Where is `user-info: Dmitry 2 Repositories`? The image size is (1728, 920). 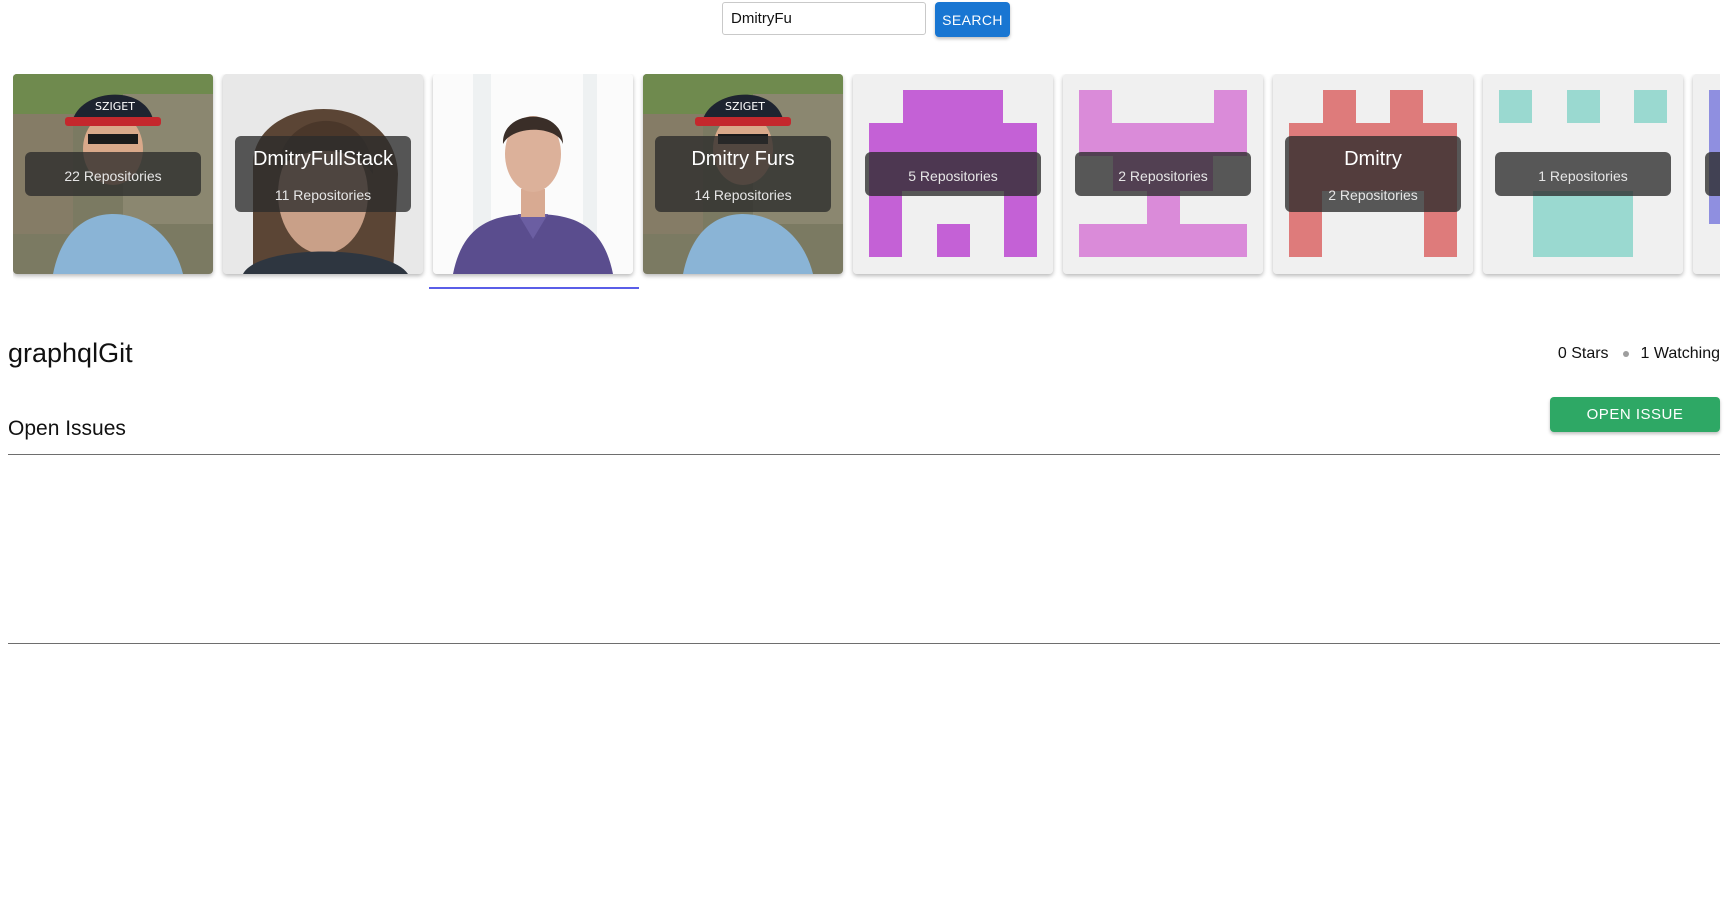
user-info: Dmitry 2 Repositories is located at coordinates (1373, 174).